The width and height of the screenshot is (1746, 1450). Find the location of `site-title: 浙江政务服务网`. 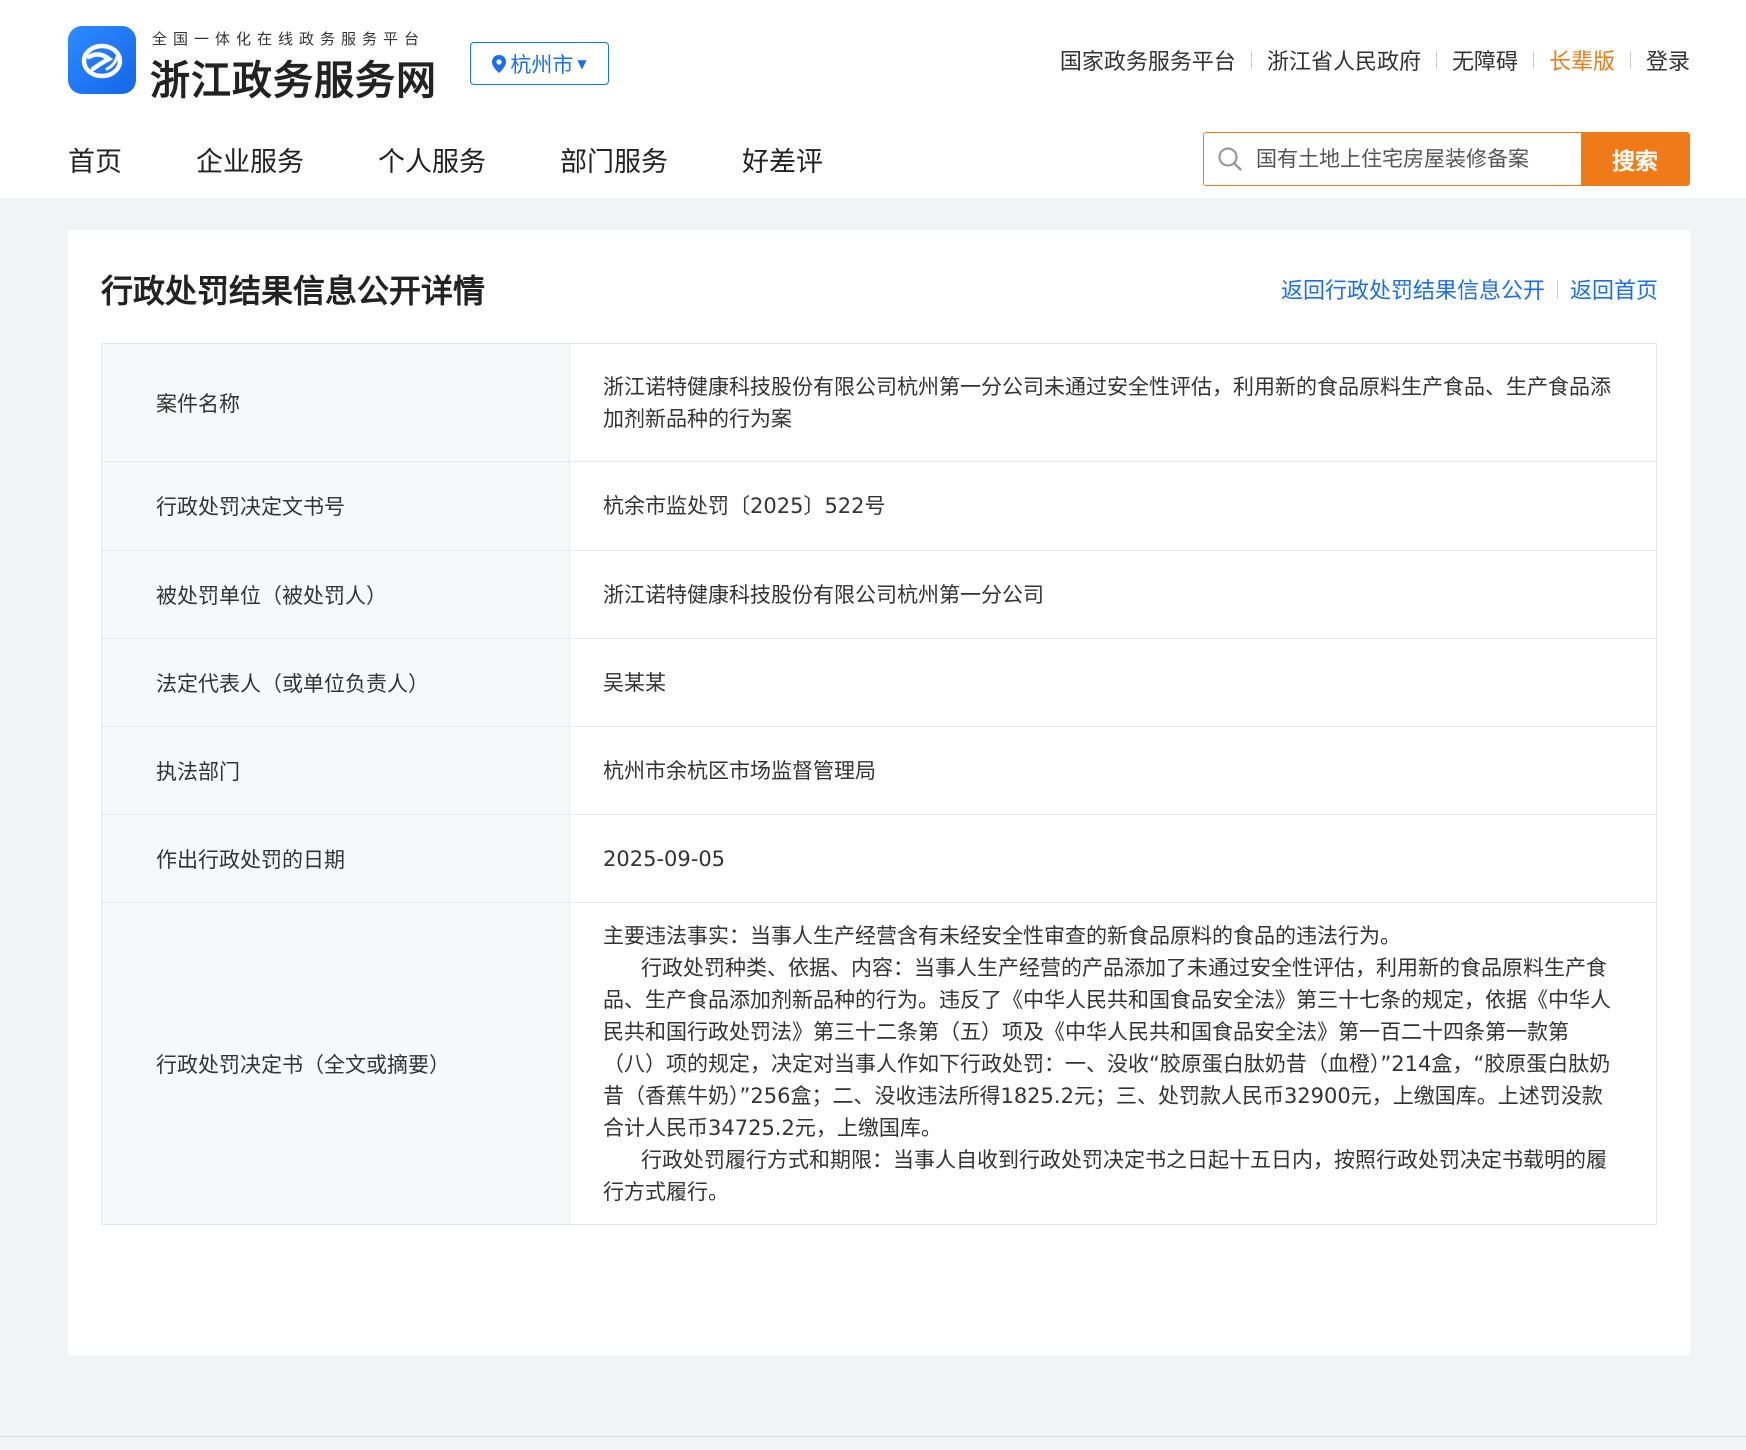

site-title: 浙江政务服务网 is located at coordinates (293, 77).